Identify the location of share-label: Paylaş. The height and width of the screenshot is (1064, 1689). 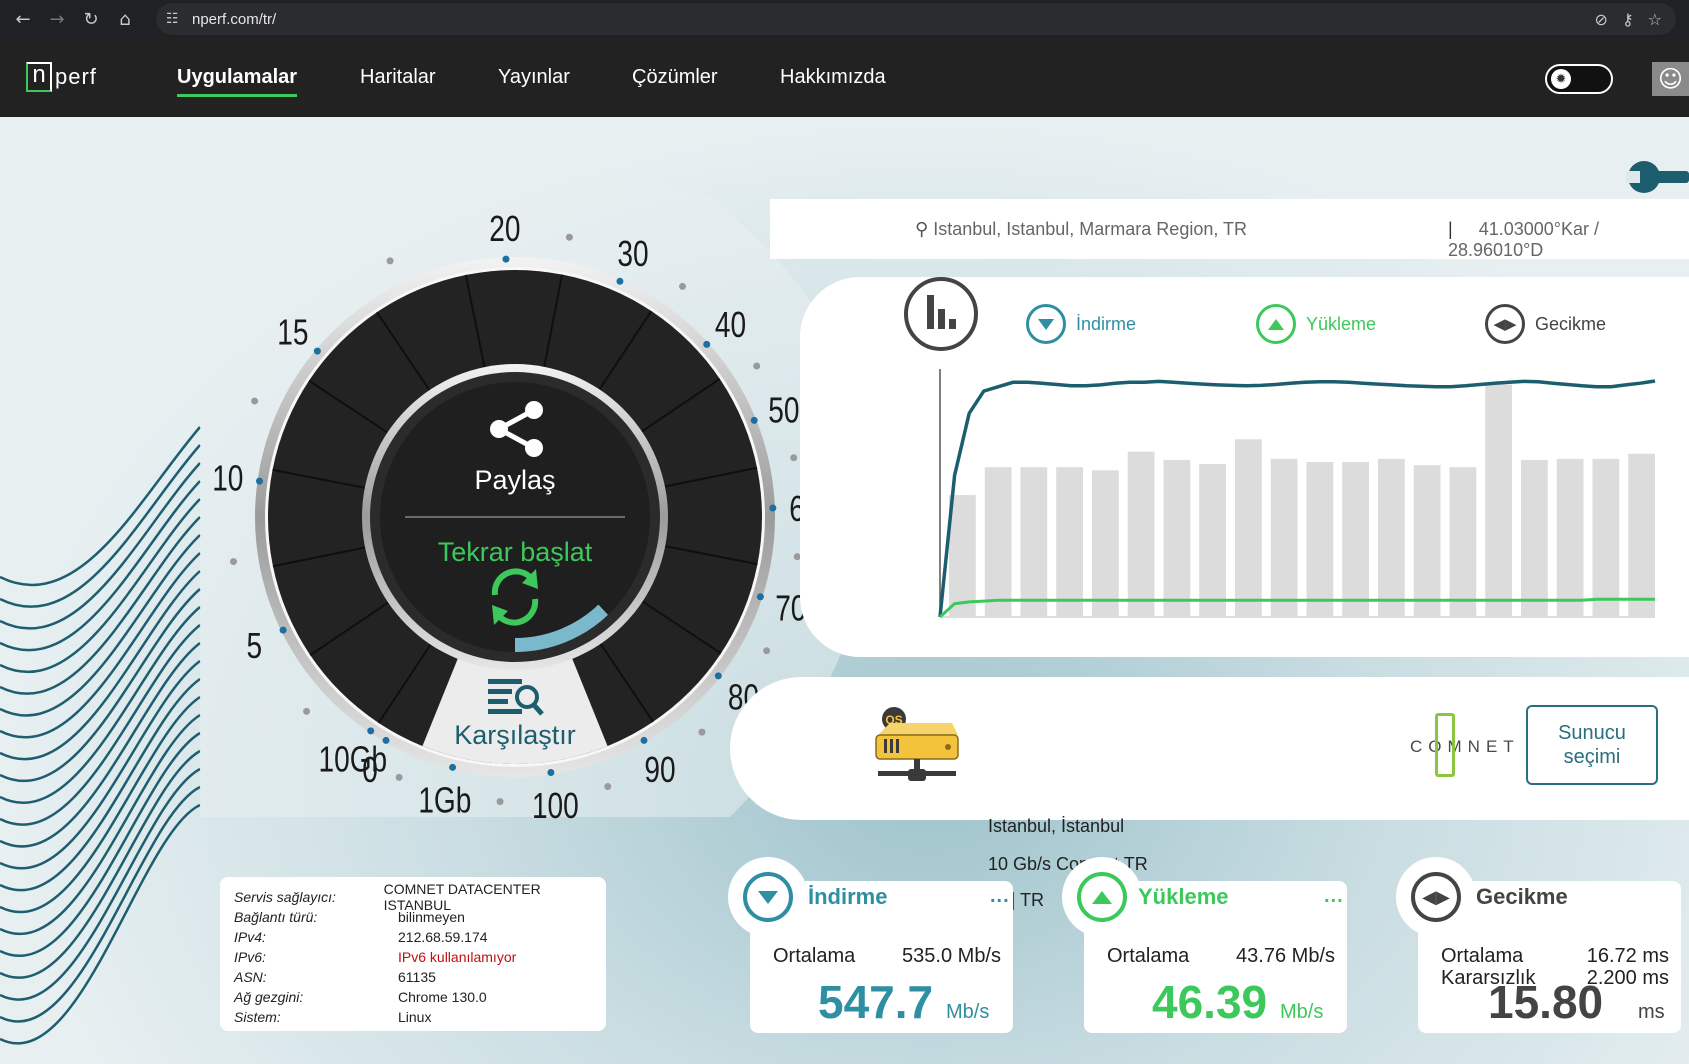
(514, 480).